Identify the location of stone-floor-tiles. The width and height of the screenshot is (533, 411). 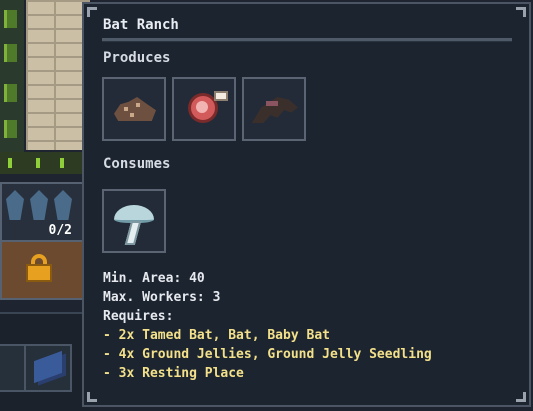
(58, 75).